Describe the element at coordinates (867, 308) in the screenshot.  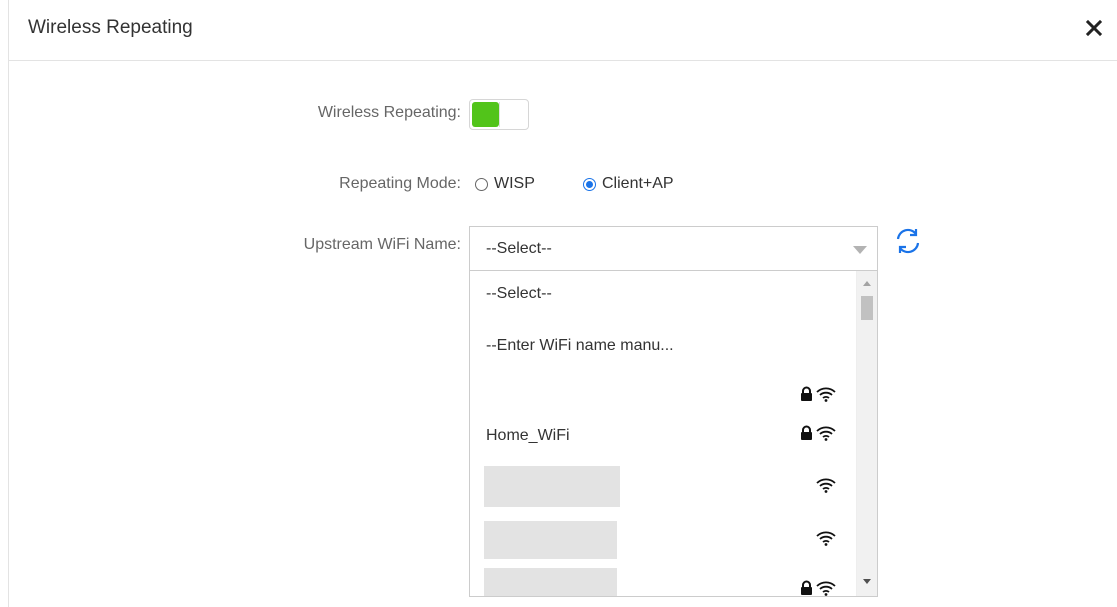
I see `scrollbar-thumb` at that location.